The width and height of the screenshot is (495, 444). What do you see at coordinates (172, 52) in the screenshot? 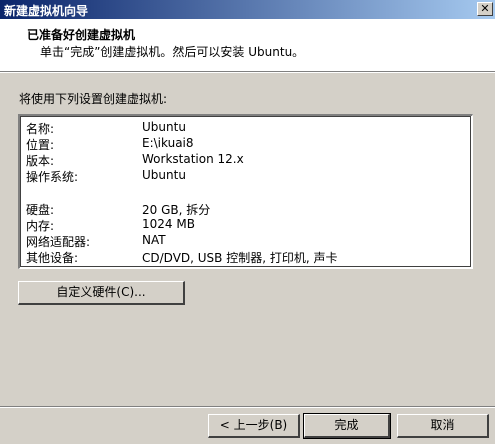
I see `header-subtitle: 单击“完成”创建虚拟机。然后可以安装 Ubuntu。` at bounding box center [172, 52].